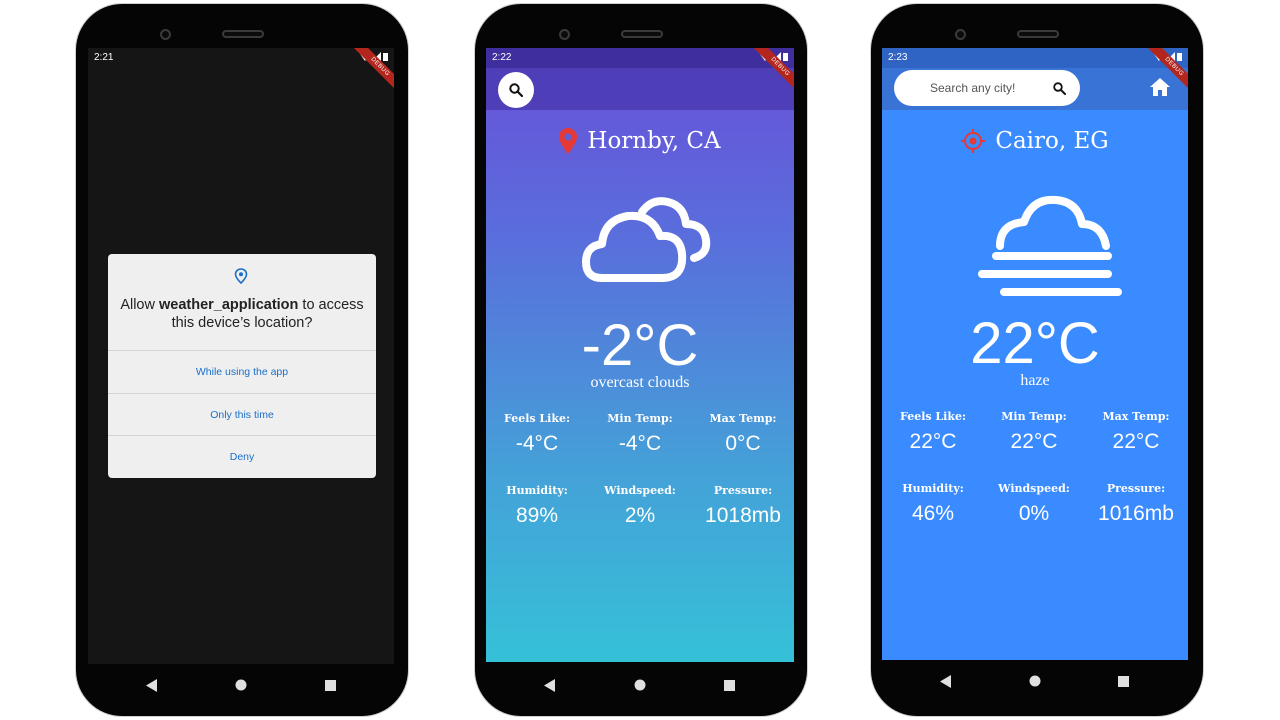  What do you see at coordinates (139, 305) in the screenshot?
I see `question-prefix: Allow` at bounding box center [139, 305].